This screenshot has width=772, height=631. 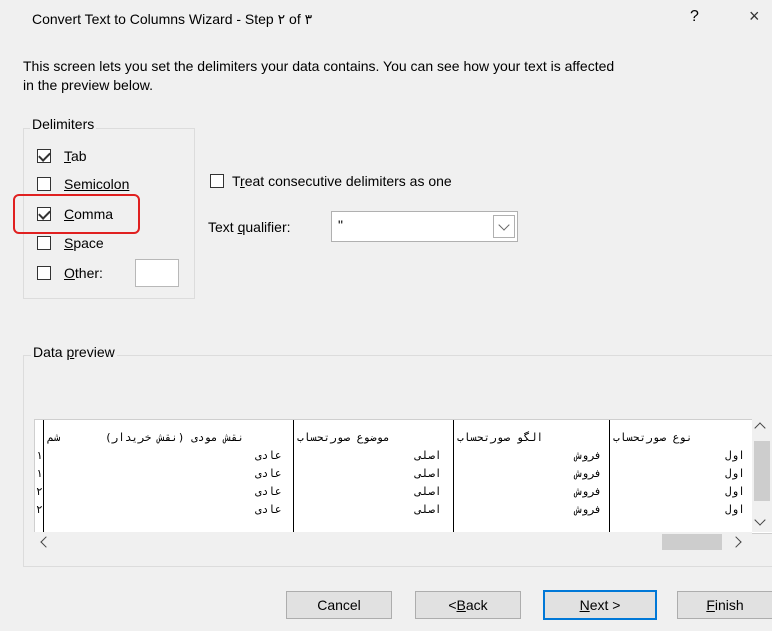 I want to click on text-qualifier-dropdown-button, so click(x=504, y=226).